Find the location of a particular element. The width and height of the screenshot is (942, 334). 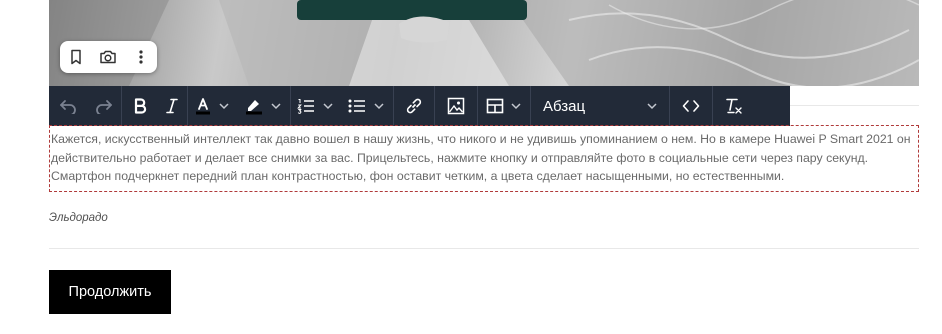

paragraph-format-select: Абзац is located at coordinates (600, 106).